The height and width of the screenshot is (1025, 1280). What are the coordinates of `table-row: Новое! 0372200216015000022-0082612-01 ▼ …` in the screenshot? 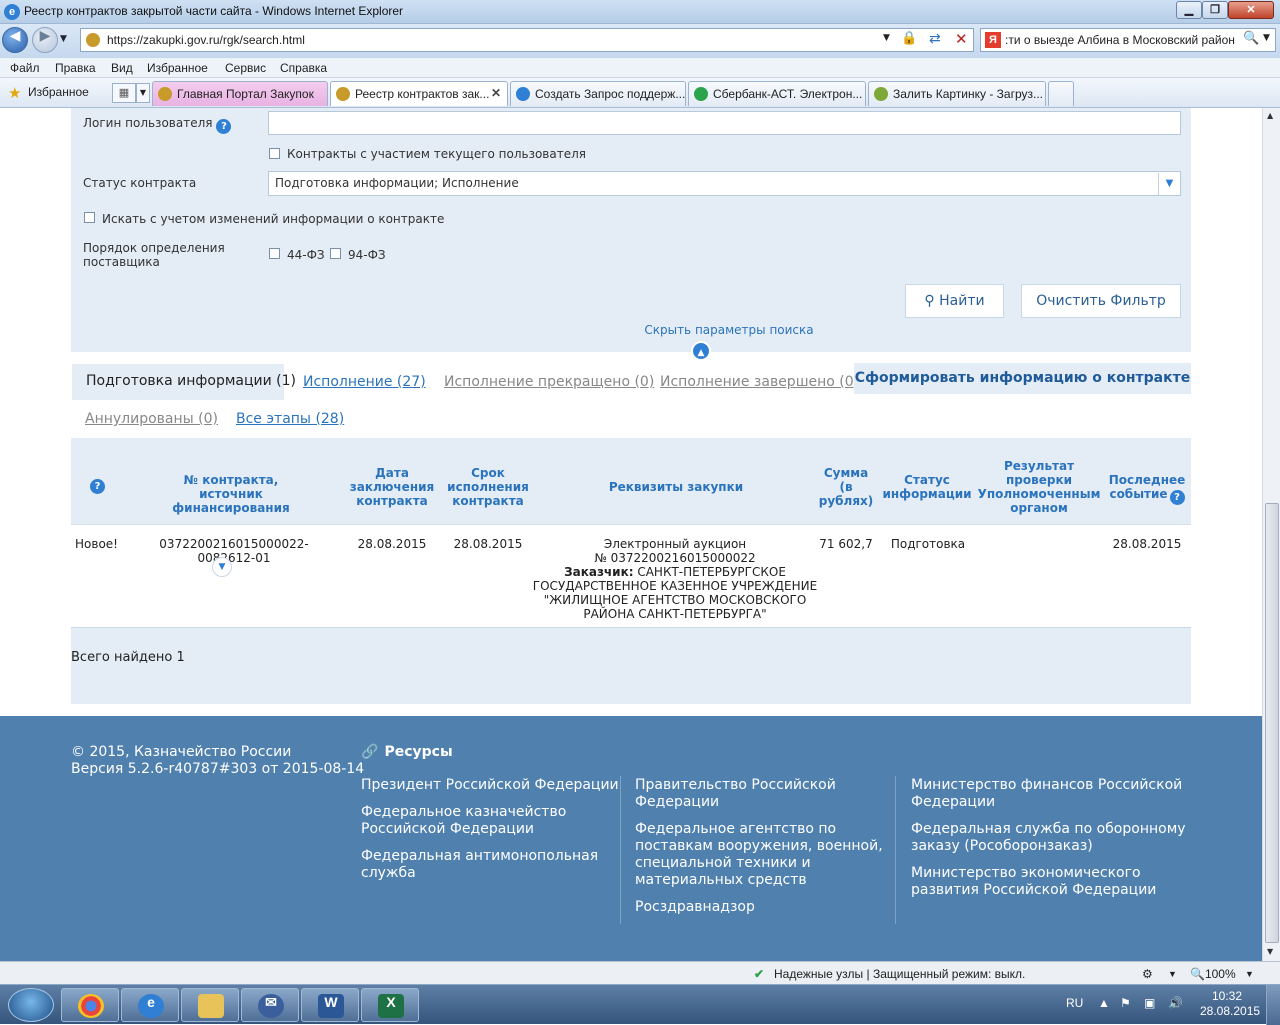 It's located at (631, 576).